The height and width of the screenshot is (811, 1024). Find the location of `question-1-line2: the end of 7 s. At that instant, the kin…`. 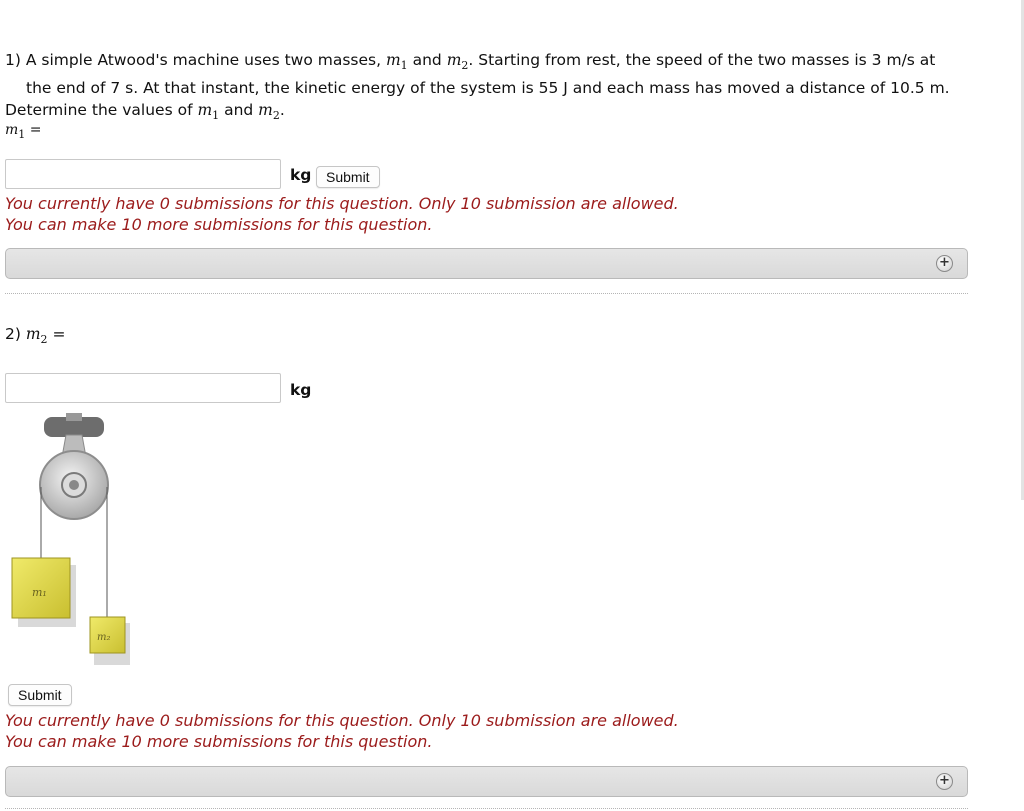

question-1-line2: the end of 7 s. At that instant, the kin… is located at coordinates (488, 88).